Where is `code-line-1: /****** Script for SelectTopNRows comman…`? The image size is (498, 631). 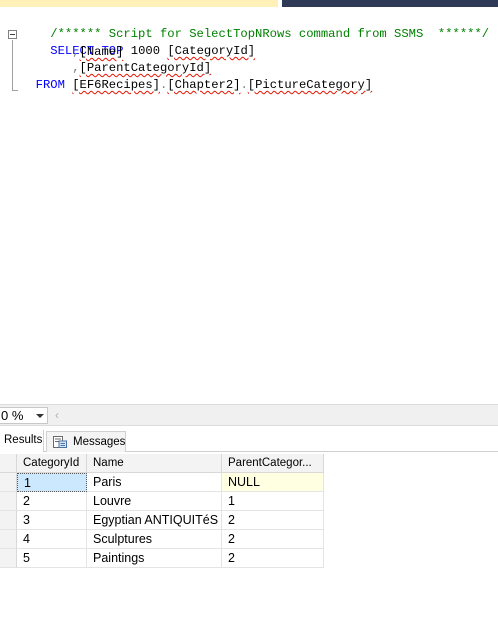
code-line-1: /****** Script for SelectTopNRows comman… is located at coordinates (255, 25).